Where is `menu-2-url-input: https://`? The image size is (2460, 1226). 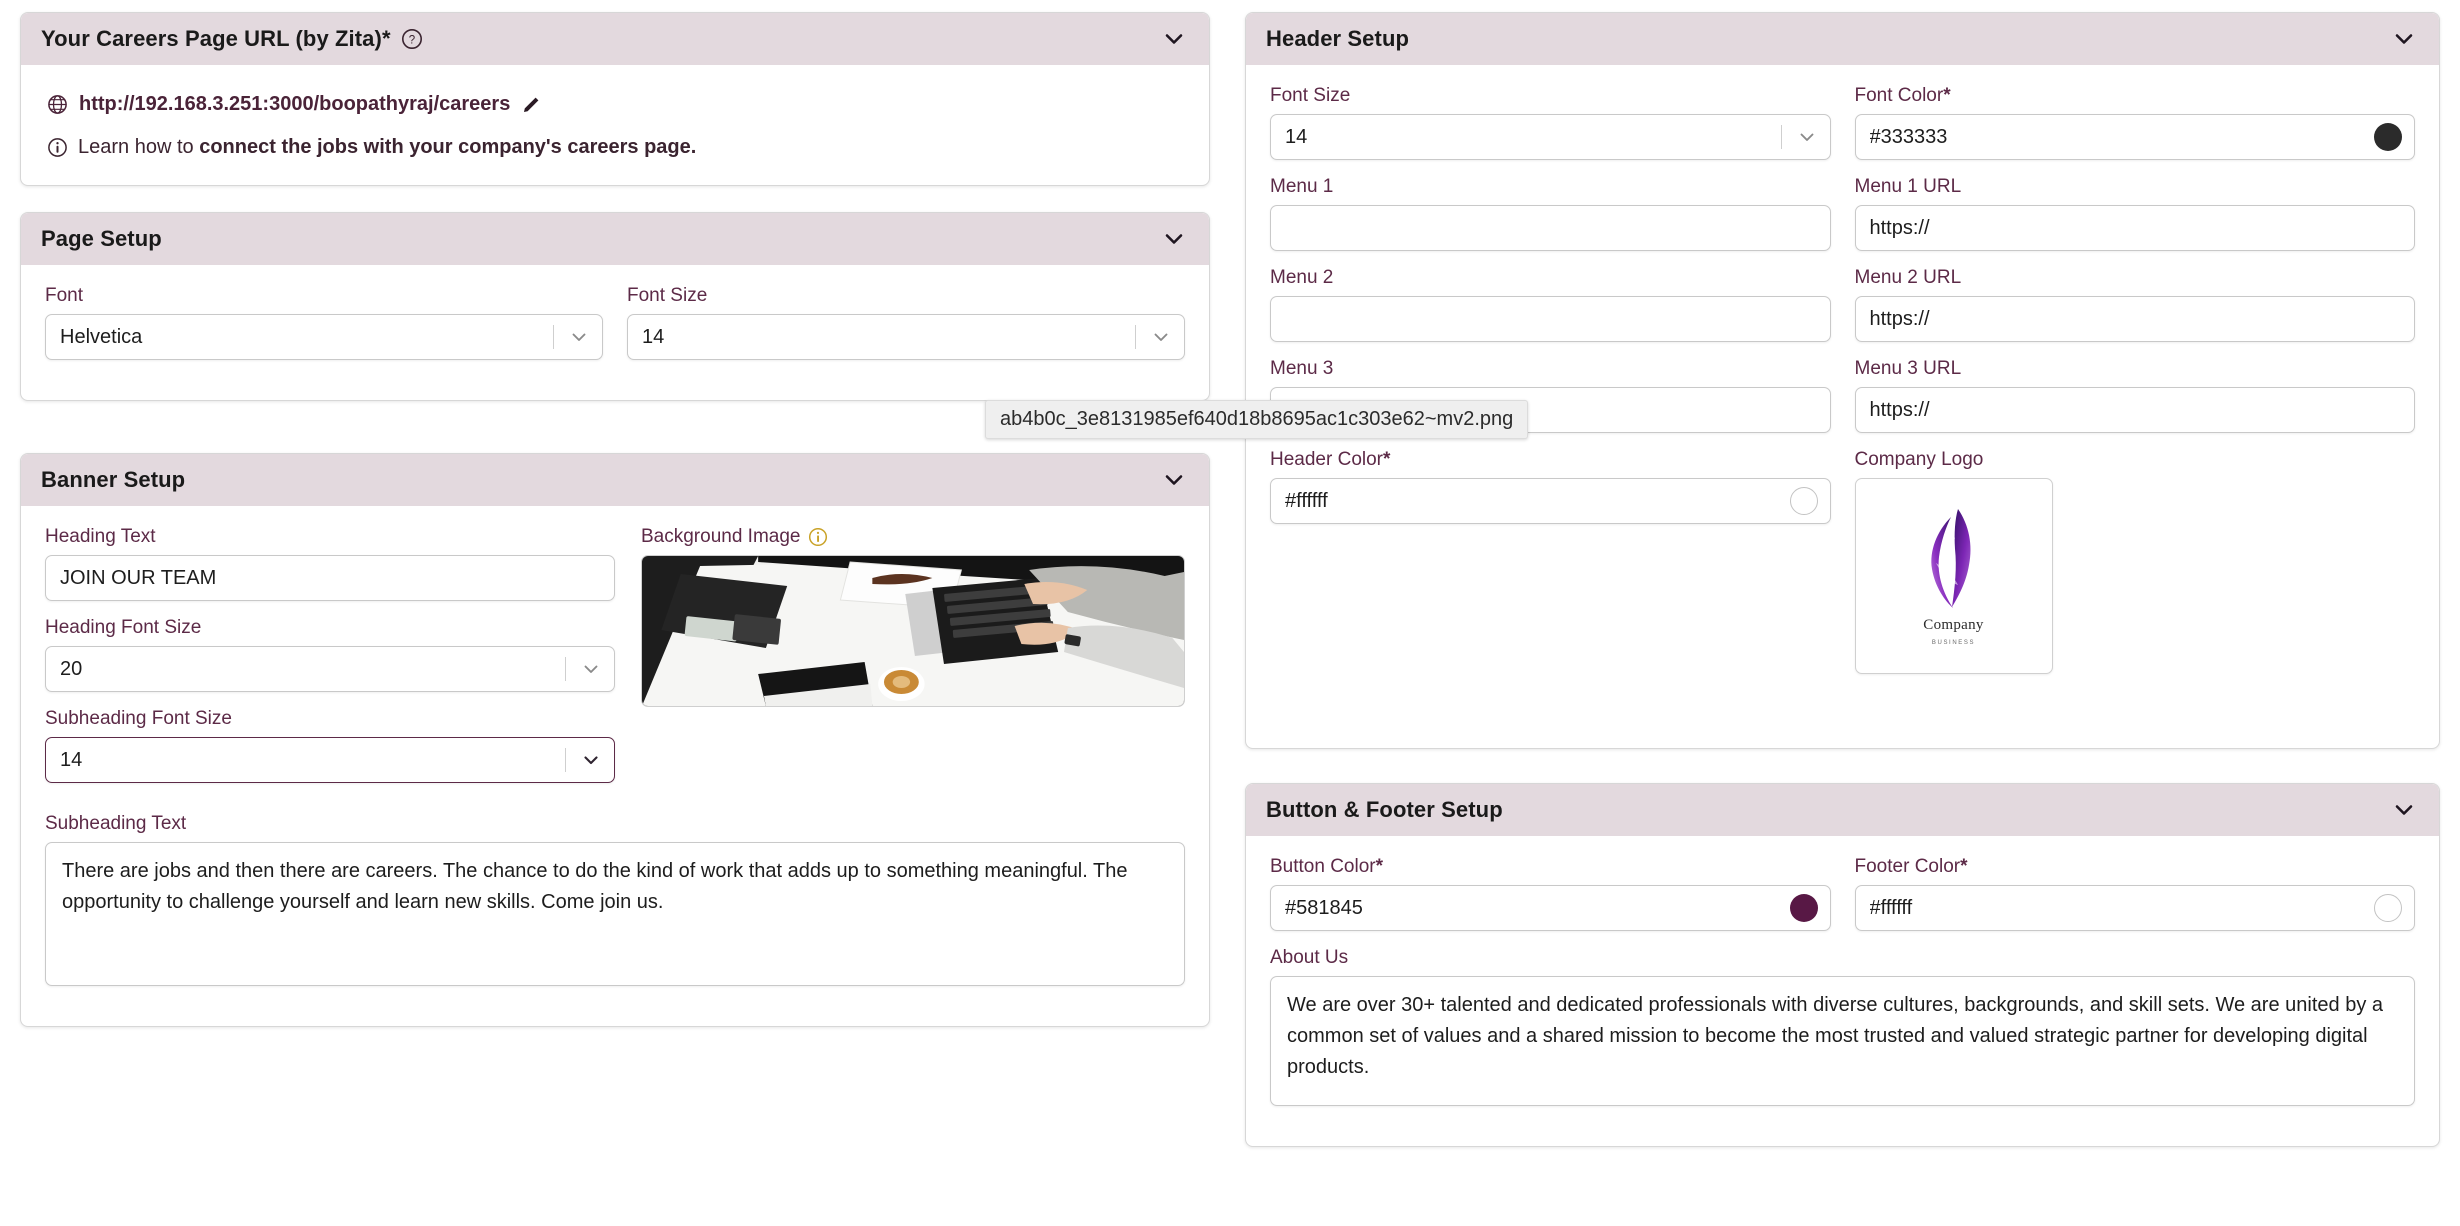 menu-2-url-input: https:// is located at coordinates (2134, 319).